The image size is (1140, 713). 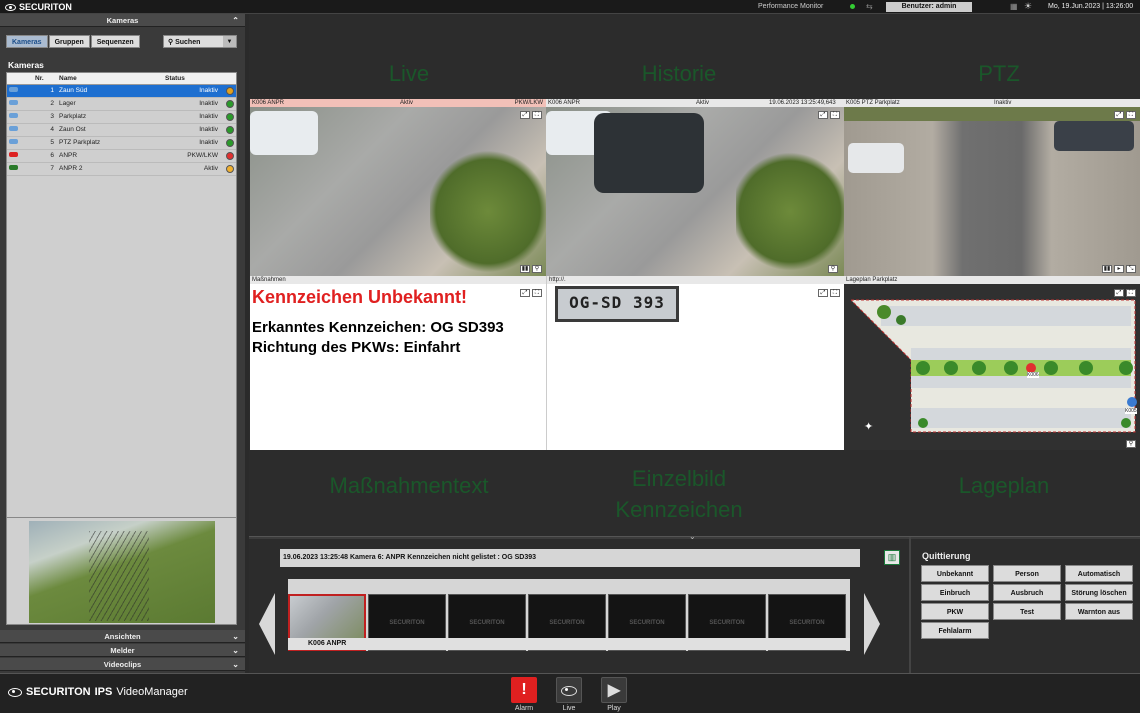 I want to click on map-marker-k005: K005, so click(x=1131, y=411).